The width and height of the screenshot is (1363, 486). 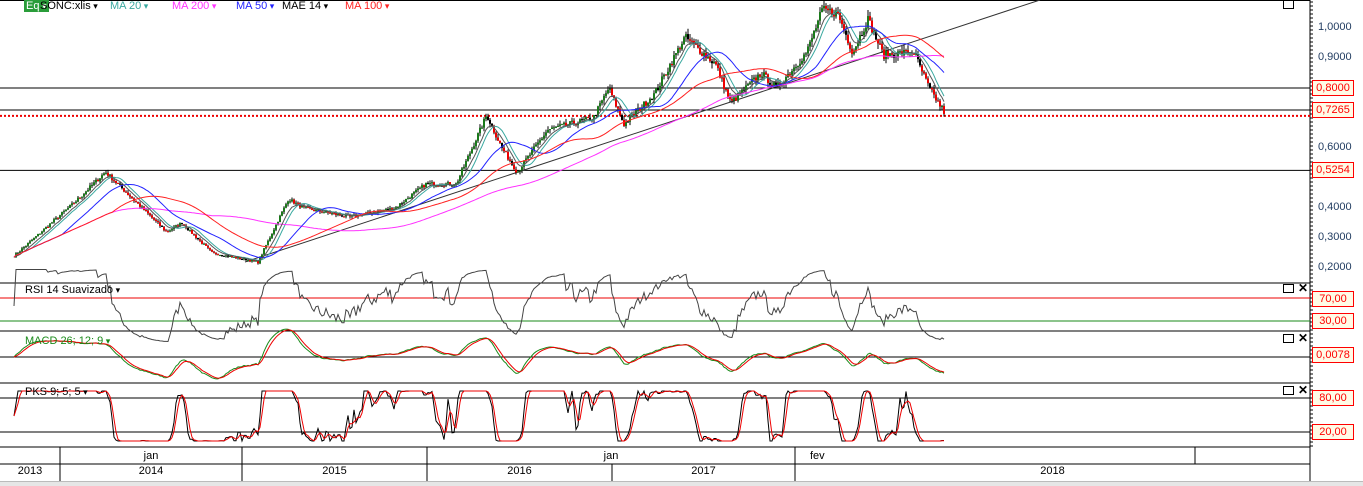 What do you see at coordinates (129, 6) in the screenshot?
I see `legend-item: MA 20` at bounding box center [129, 6].